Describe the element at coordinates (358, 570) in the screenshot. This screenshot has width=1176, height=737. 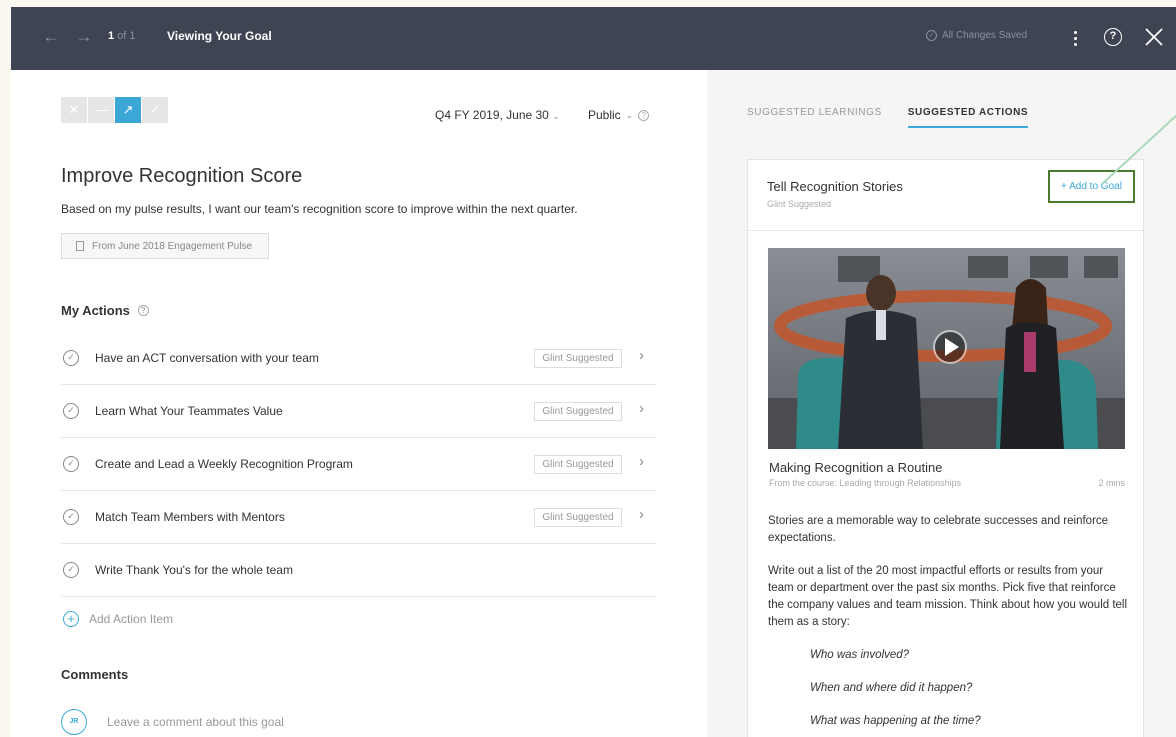
I see `action-item: ✓ Write Thank You's for the whole team` at that location.